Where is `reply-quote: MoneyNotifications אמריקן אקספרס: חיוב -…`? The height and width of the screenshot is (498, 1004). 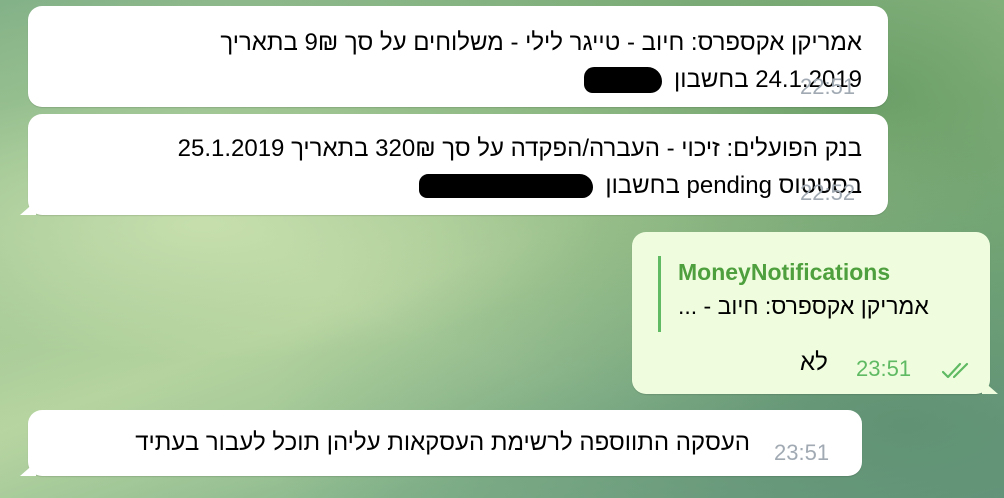 reply-quote: MoneyNotifications אמריקן אקספרס: חיוב -… is located at coordinates (808, 294).